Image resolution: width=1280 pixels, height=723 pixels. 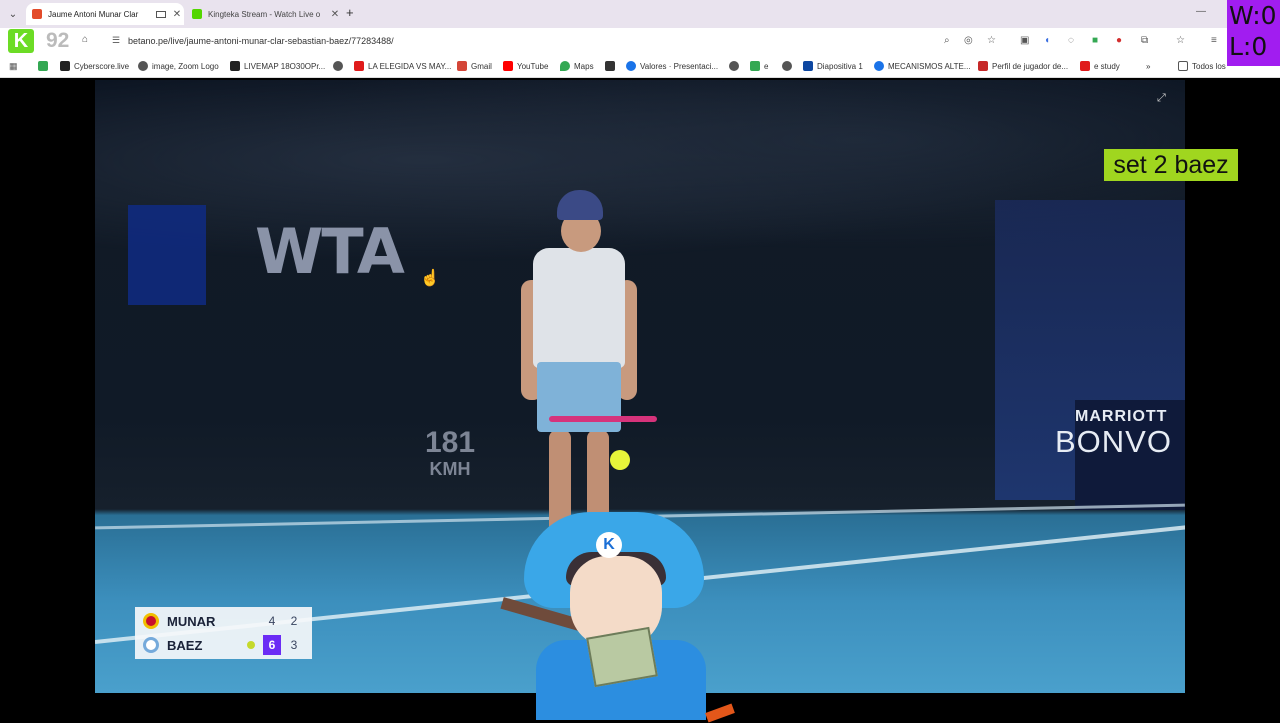 What do you see at coordinates (991, 40) in the screenshot?
I see `bookmark-star-icon: ☆` at bounding box center [991, 40].